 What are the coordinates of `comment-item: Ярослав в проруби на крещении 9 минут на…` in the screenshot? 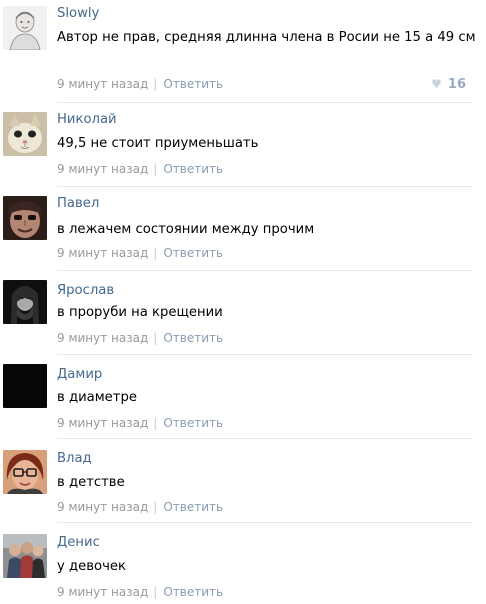 It's located at (243, 312).